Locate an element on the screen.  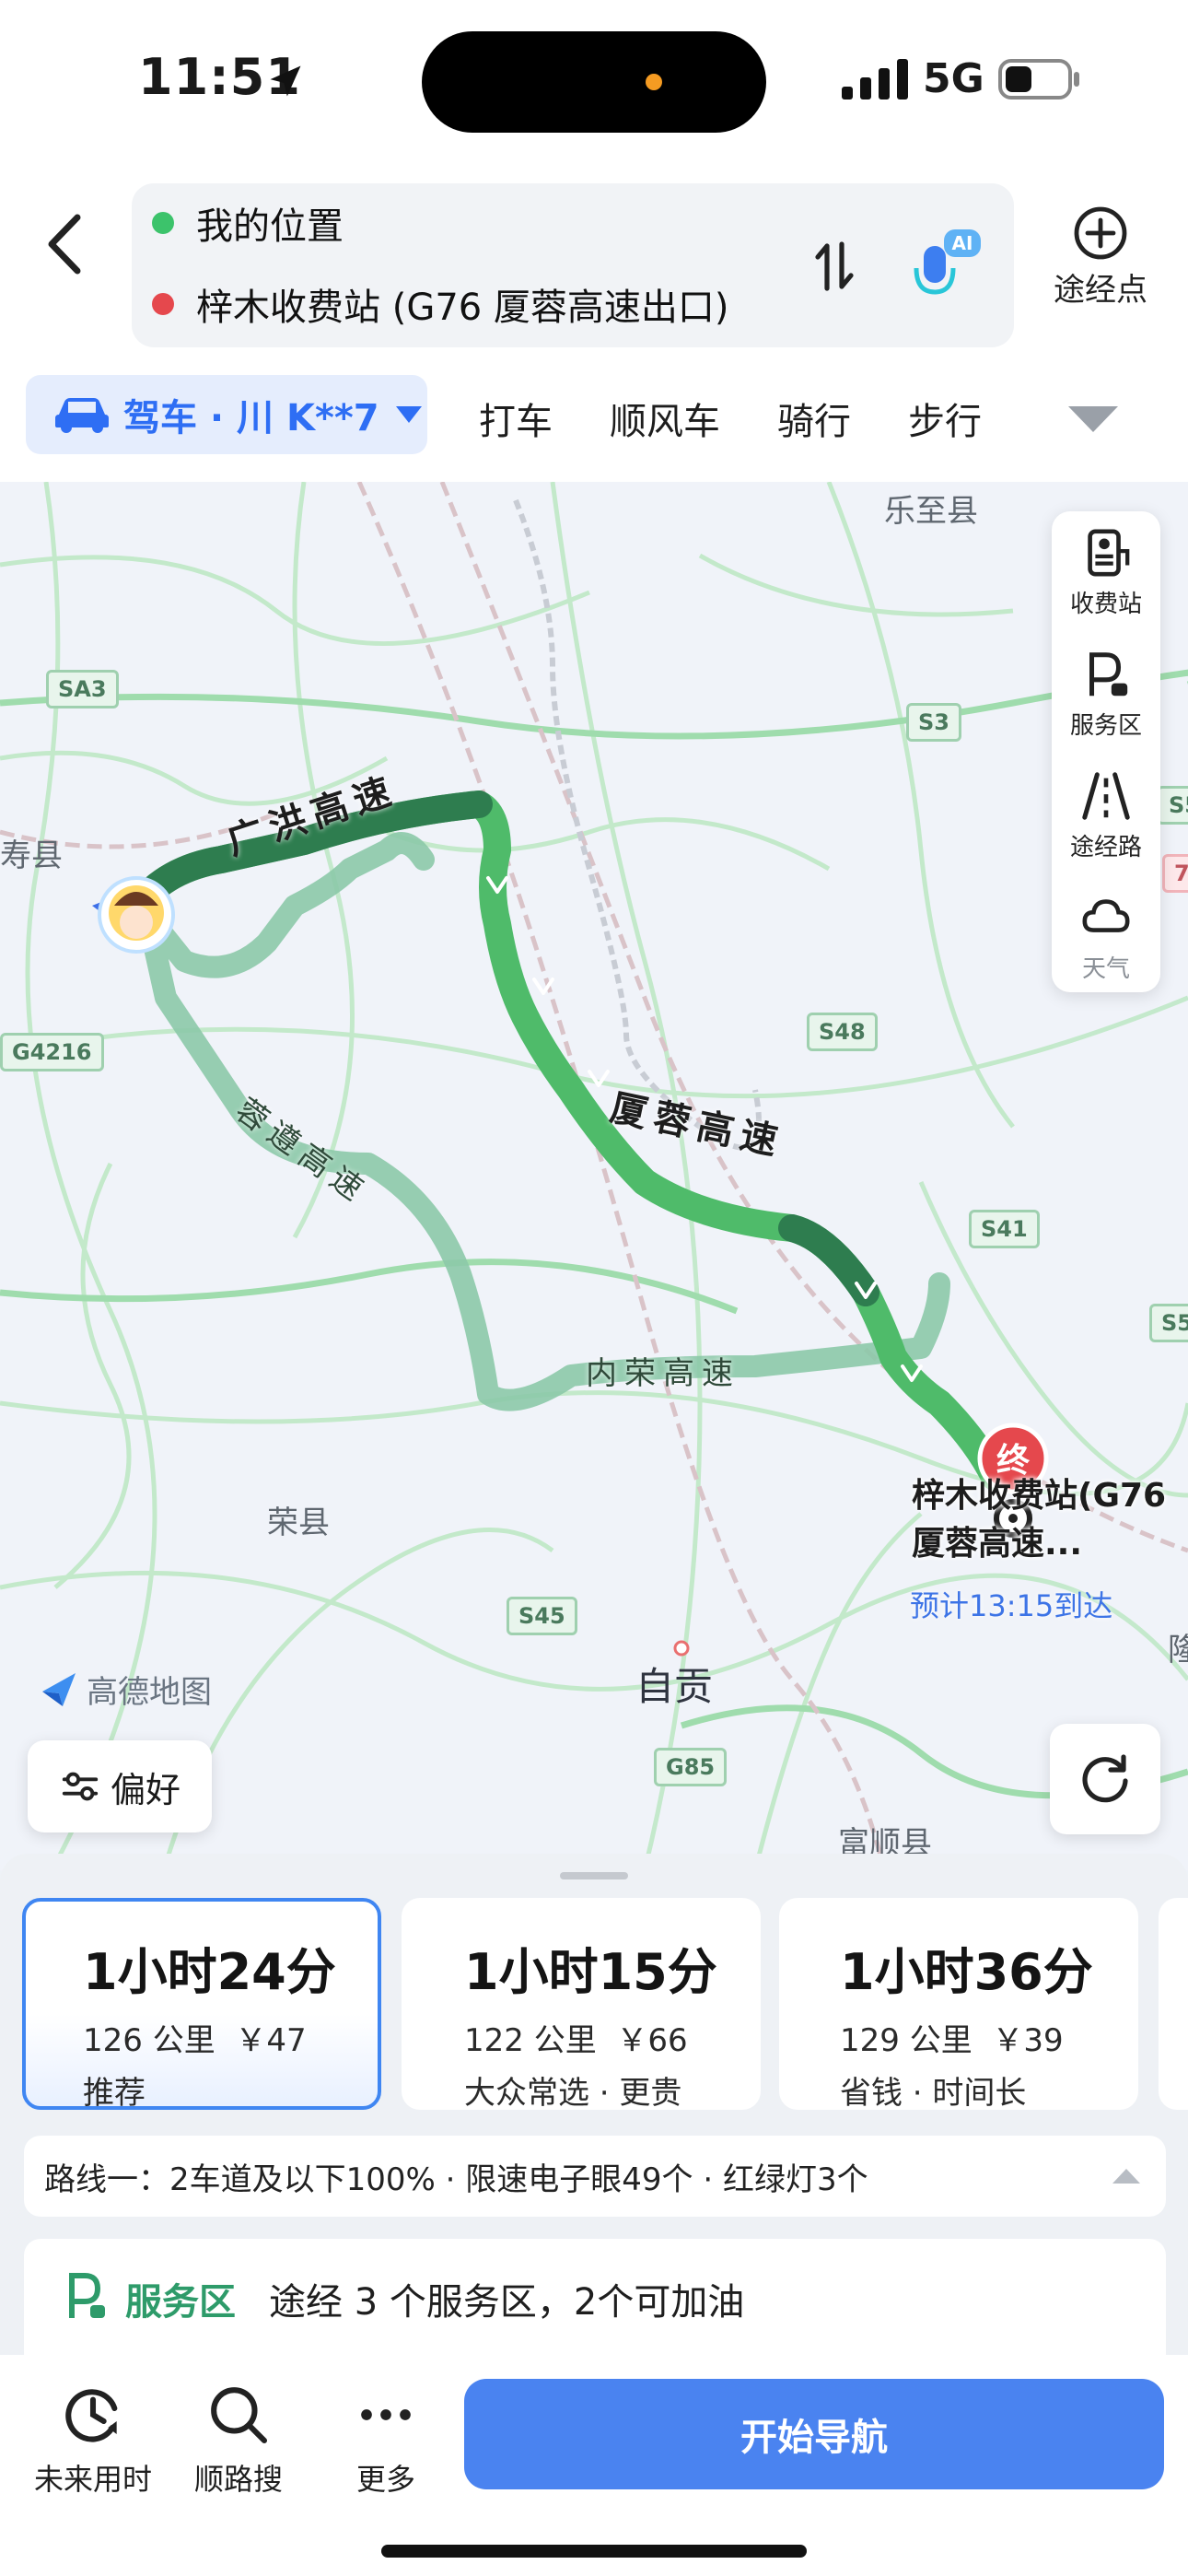
chevron-up-icon is located at coordinates (1126, 2176).